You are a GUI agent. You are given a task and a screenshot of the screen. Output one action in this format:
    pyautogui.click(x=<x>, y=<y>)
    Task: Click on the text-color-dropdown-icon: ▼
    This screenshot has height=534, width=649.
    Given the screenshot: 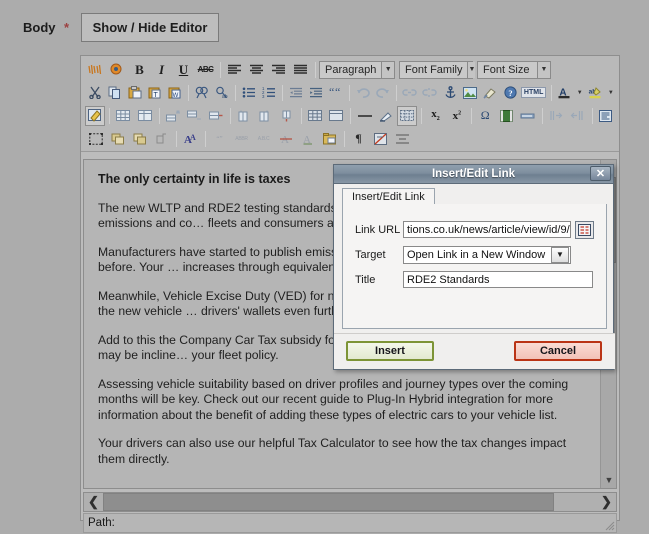 What is the action you would take?
    pyautogui.click(x=580, y=93)
    